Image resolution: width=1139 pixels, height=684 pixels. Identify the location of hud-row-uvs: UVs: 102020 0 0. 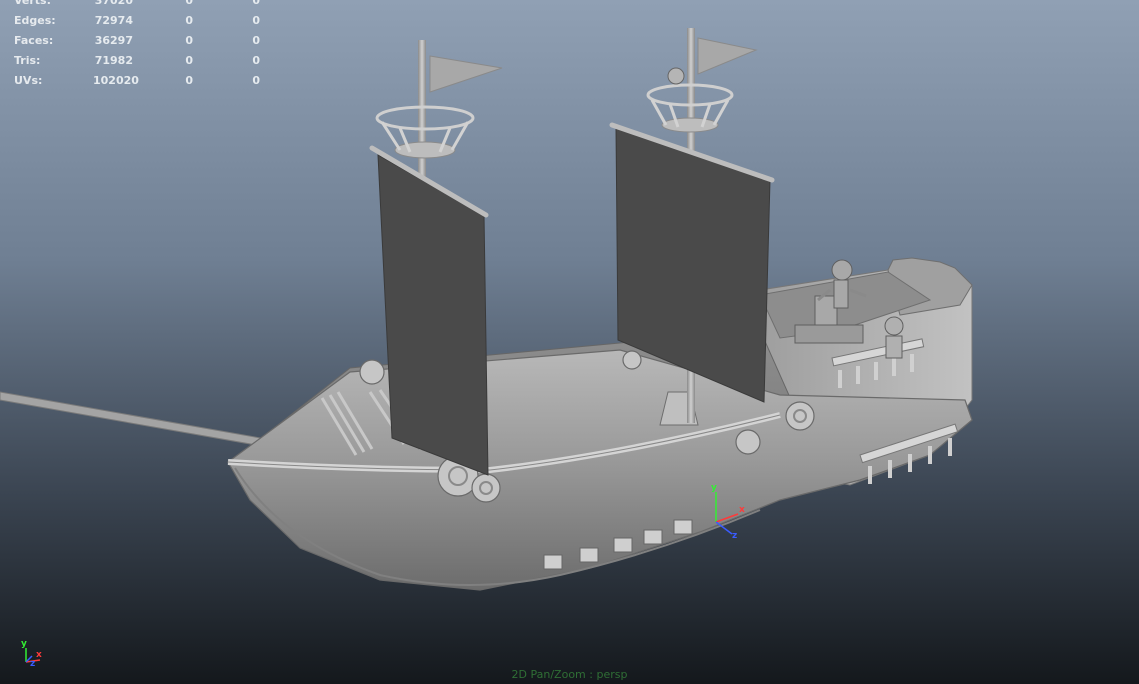
(144, 81).